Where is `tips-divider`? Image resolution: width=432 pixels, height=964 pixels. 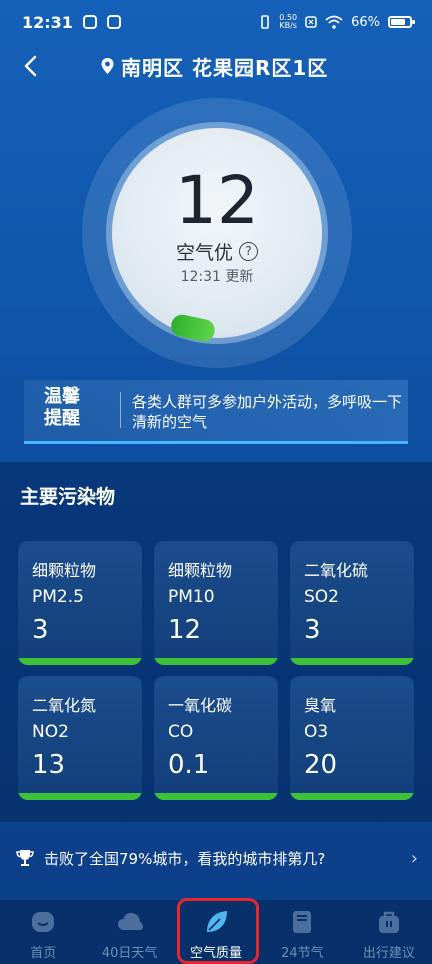
tips-divider is located at coordinates (120, 410).